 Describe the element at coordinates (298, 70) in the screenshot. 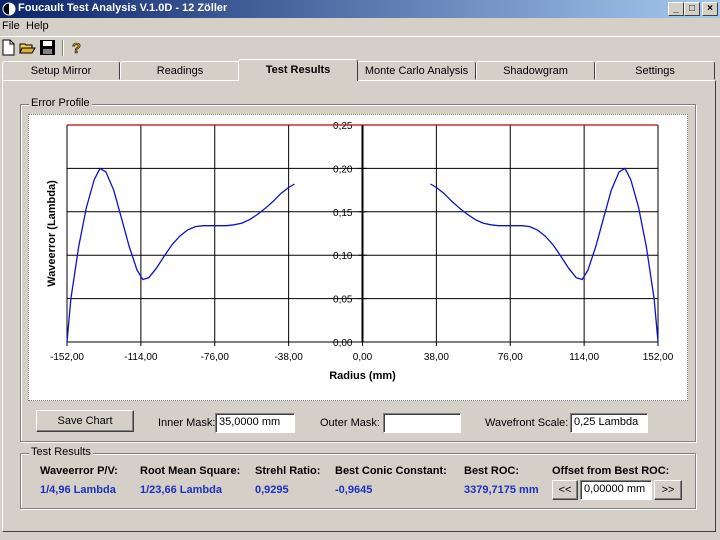

I see `tab-test-results: Test Results` at that location.